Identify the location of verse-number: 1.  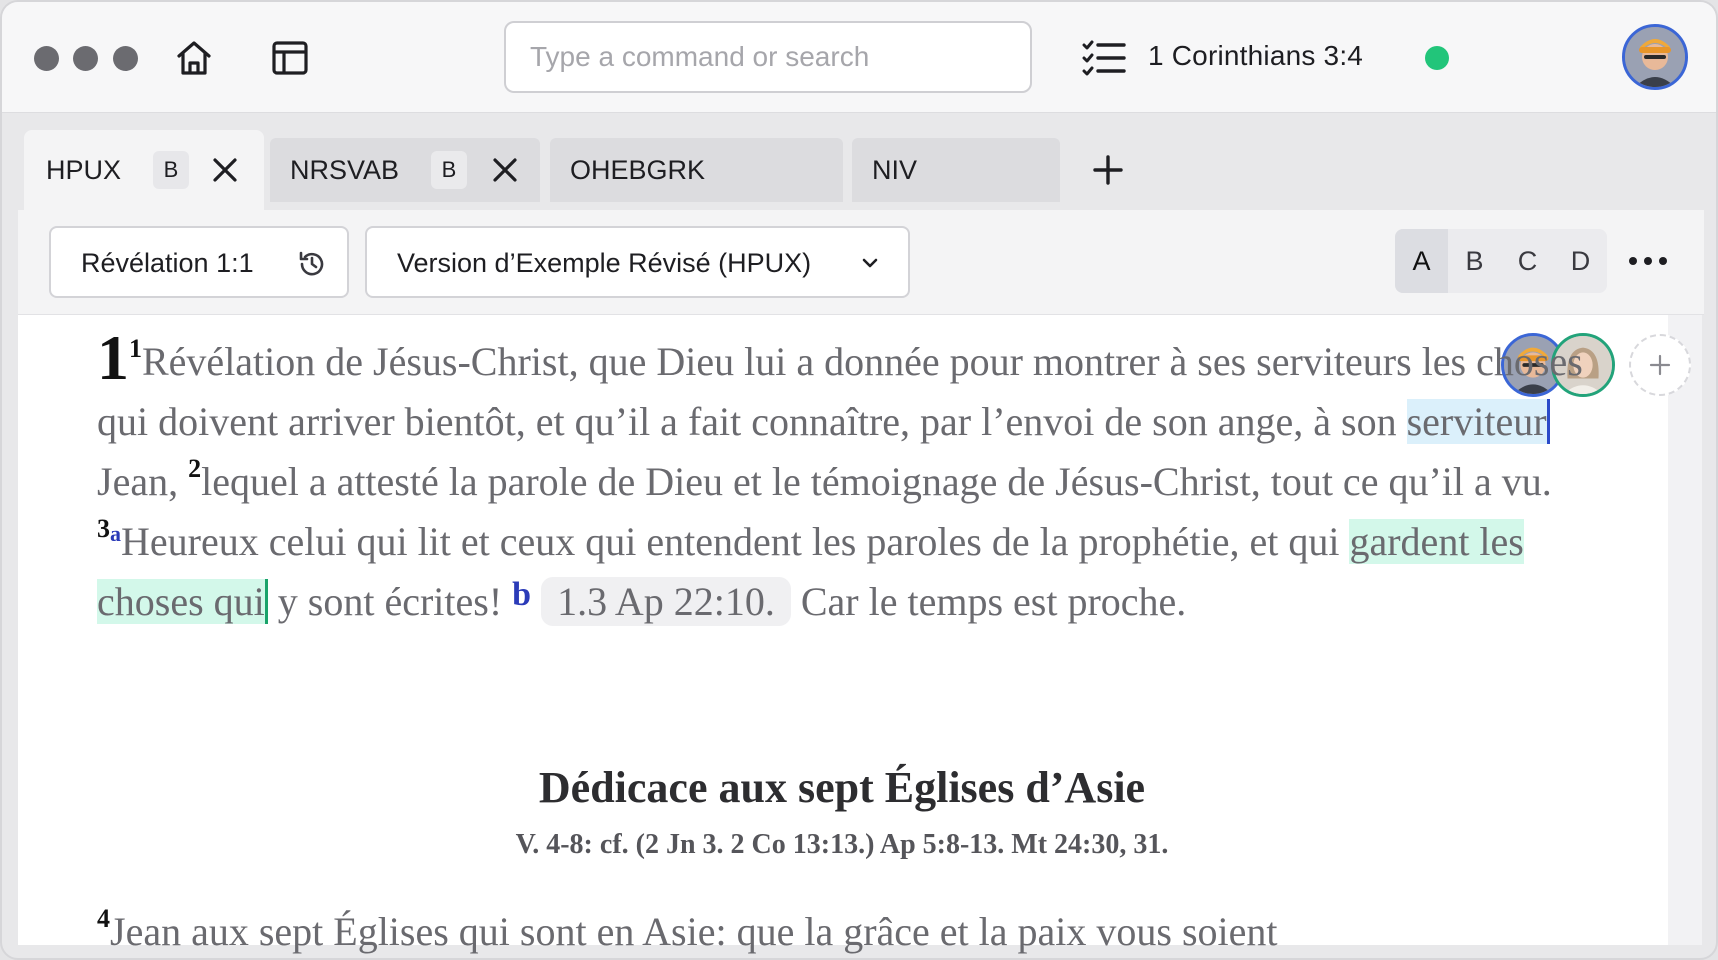
(135, 348).